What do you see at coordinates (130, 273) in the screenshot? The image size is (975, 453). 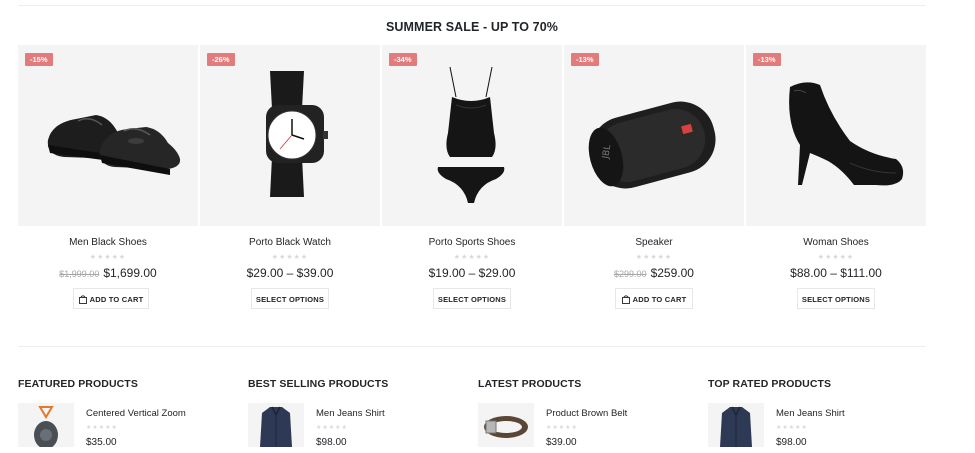 I see `sale-price: $1,699.00` at bounding box center [130, 273].